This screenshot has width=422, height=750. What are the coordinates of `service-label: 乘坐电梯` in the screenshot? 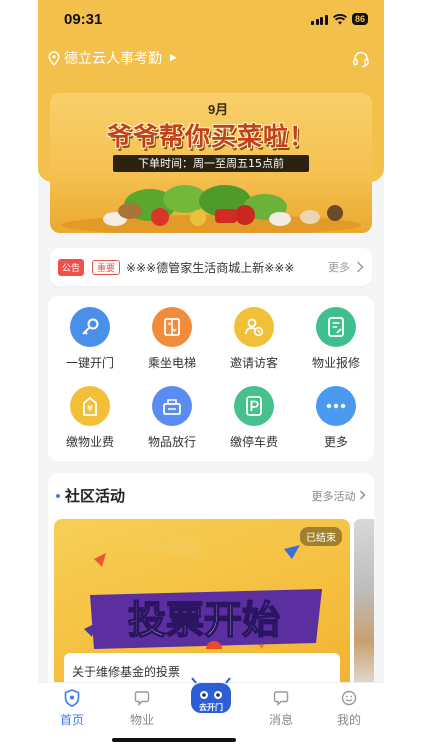 It's located at (171, 363).